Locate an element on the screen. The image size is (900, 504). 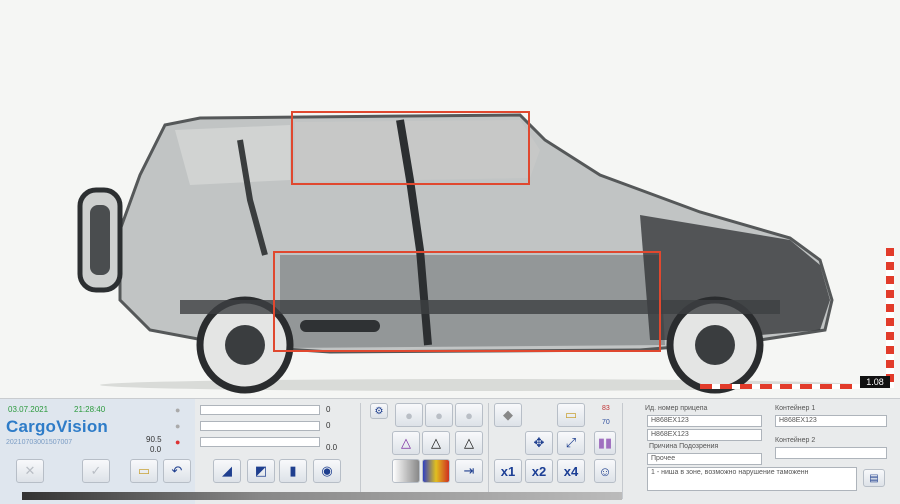
reason-label: Причина Подозрения is located at coordinates (684, 446).